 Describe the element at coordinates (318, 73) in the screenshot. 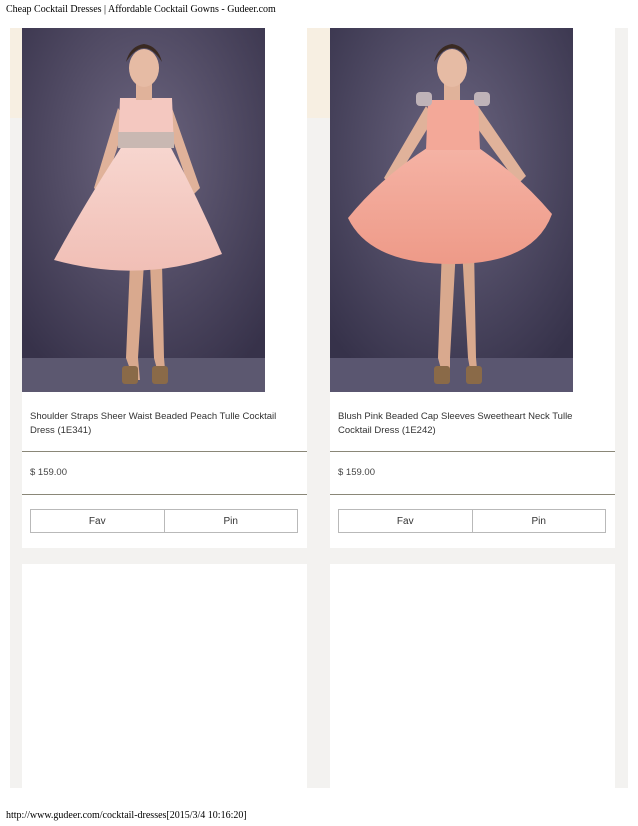

I see `decor-stripe-middle` at that location.